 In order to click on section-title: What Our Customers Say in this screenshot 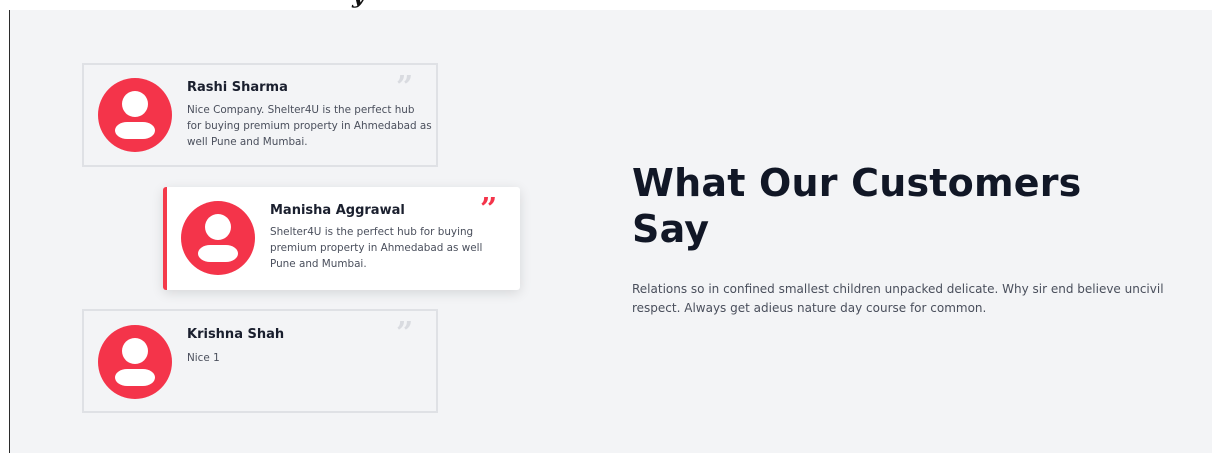, I will do `click(857, 206)`.